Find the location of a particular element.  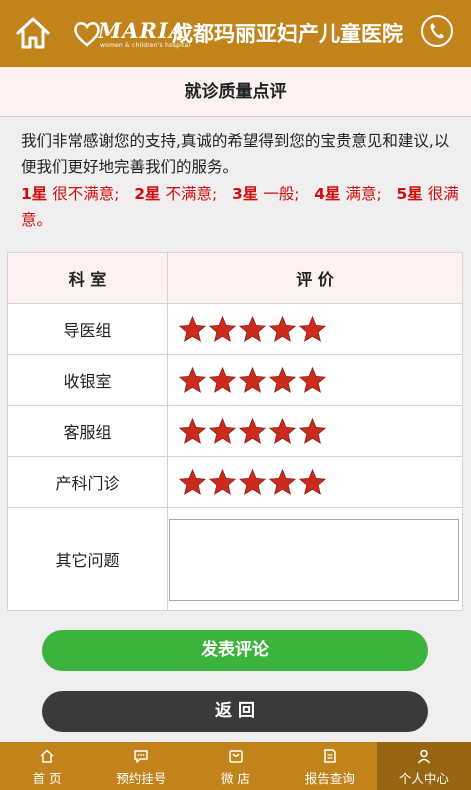

user-icon is located at coordinates (423, 756).